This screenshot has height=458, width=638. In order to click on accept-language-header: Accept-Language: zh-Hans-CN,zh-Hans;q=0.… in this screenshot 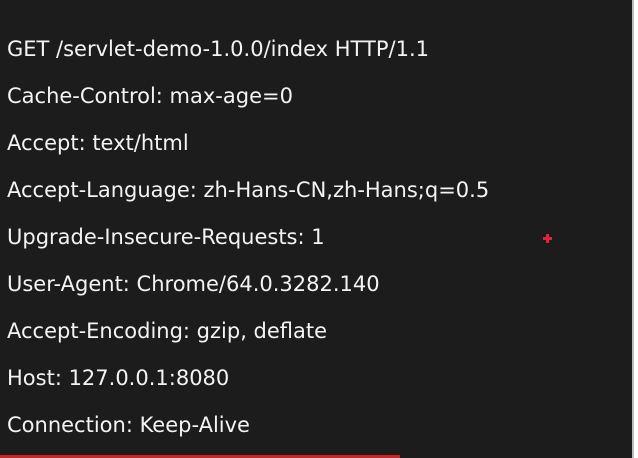, I will do `click(248, 190)`.